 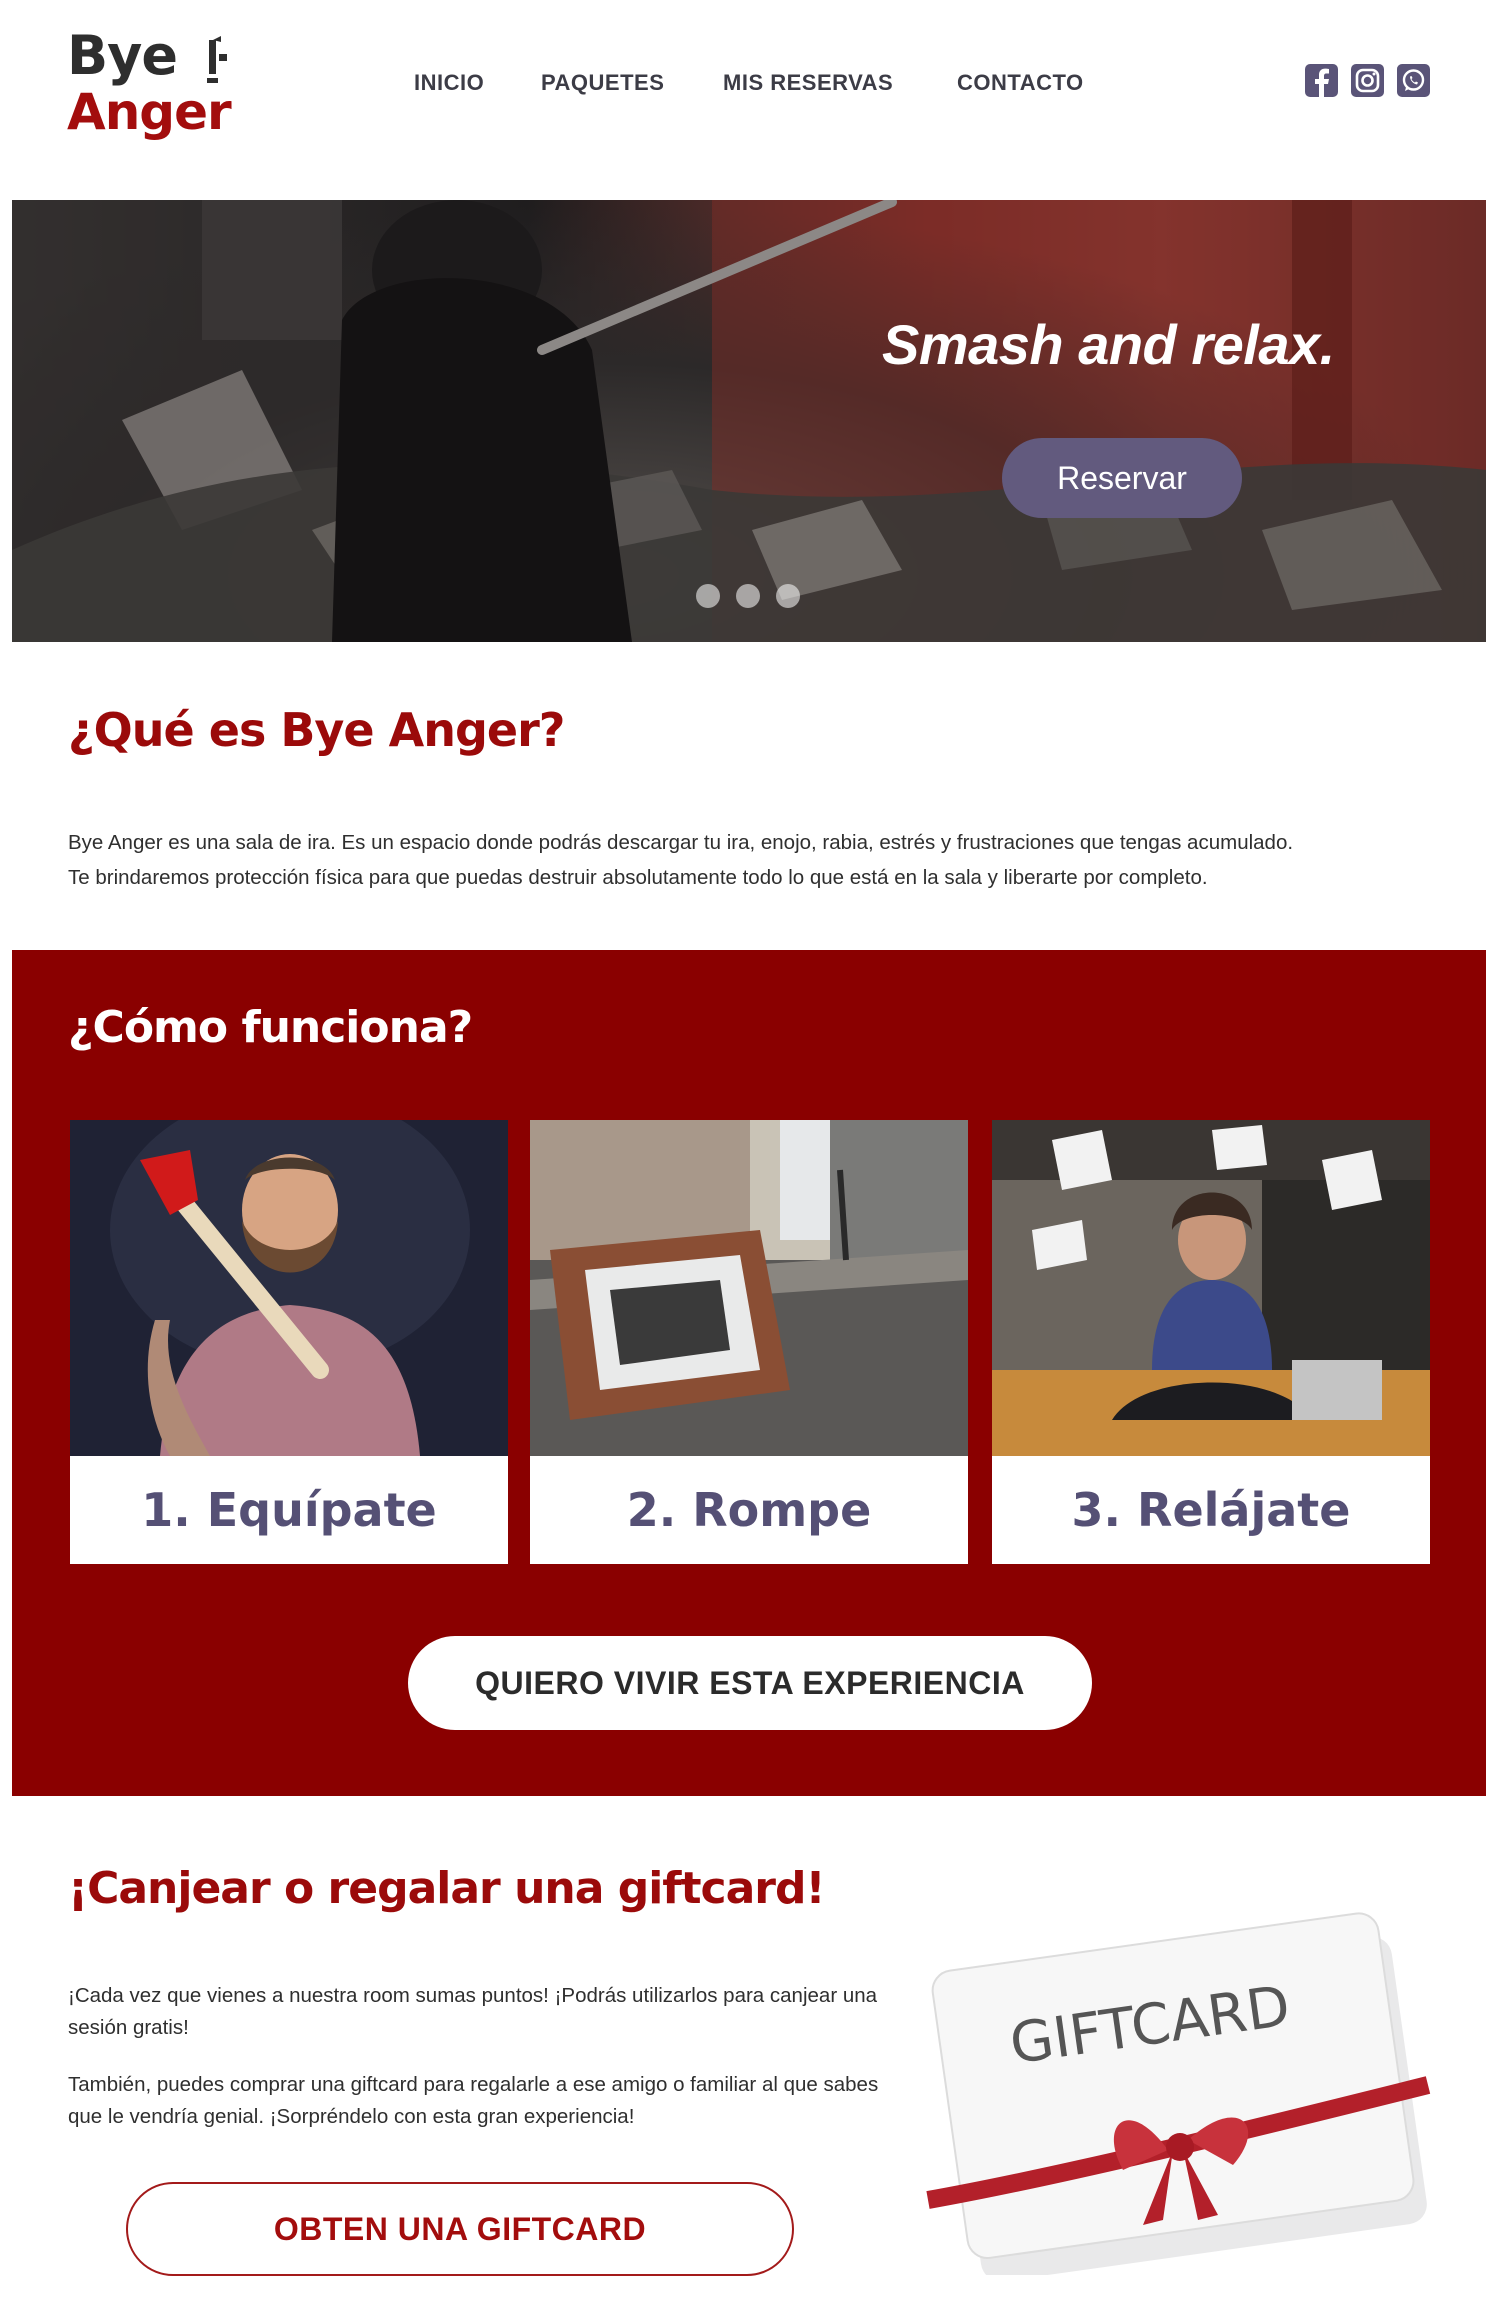 What do you see at coordinates (289, 1288) in the screenshot?
I see `step-image-equipate` at bounding box center [289, 1288].